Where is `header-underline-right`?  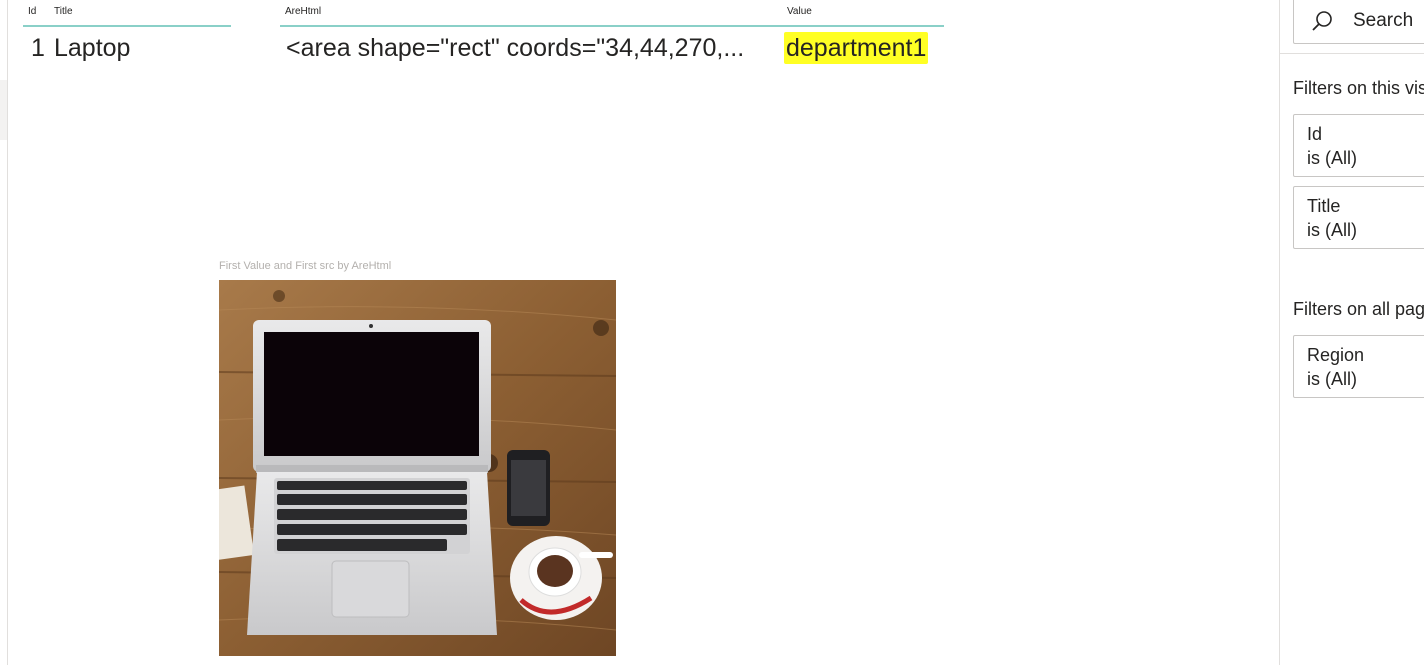
header-underline-right is located at coordinates (612, 26).